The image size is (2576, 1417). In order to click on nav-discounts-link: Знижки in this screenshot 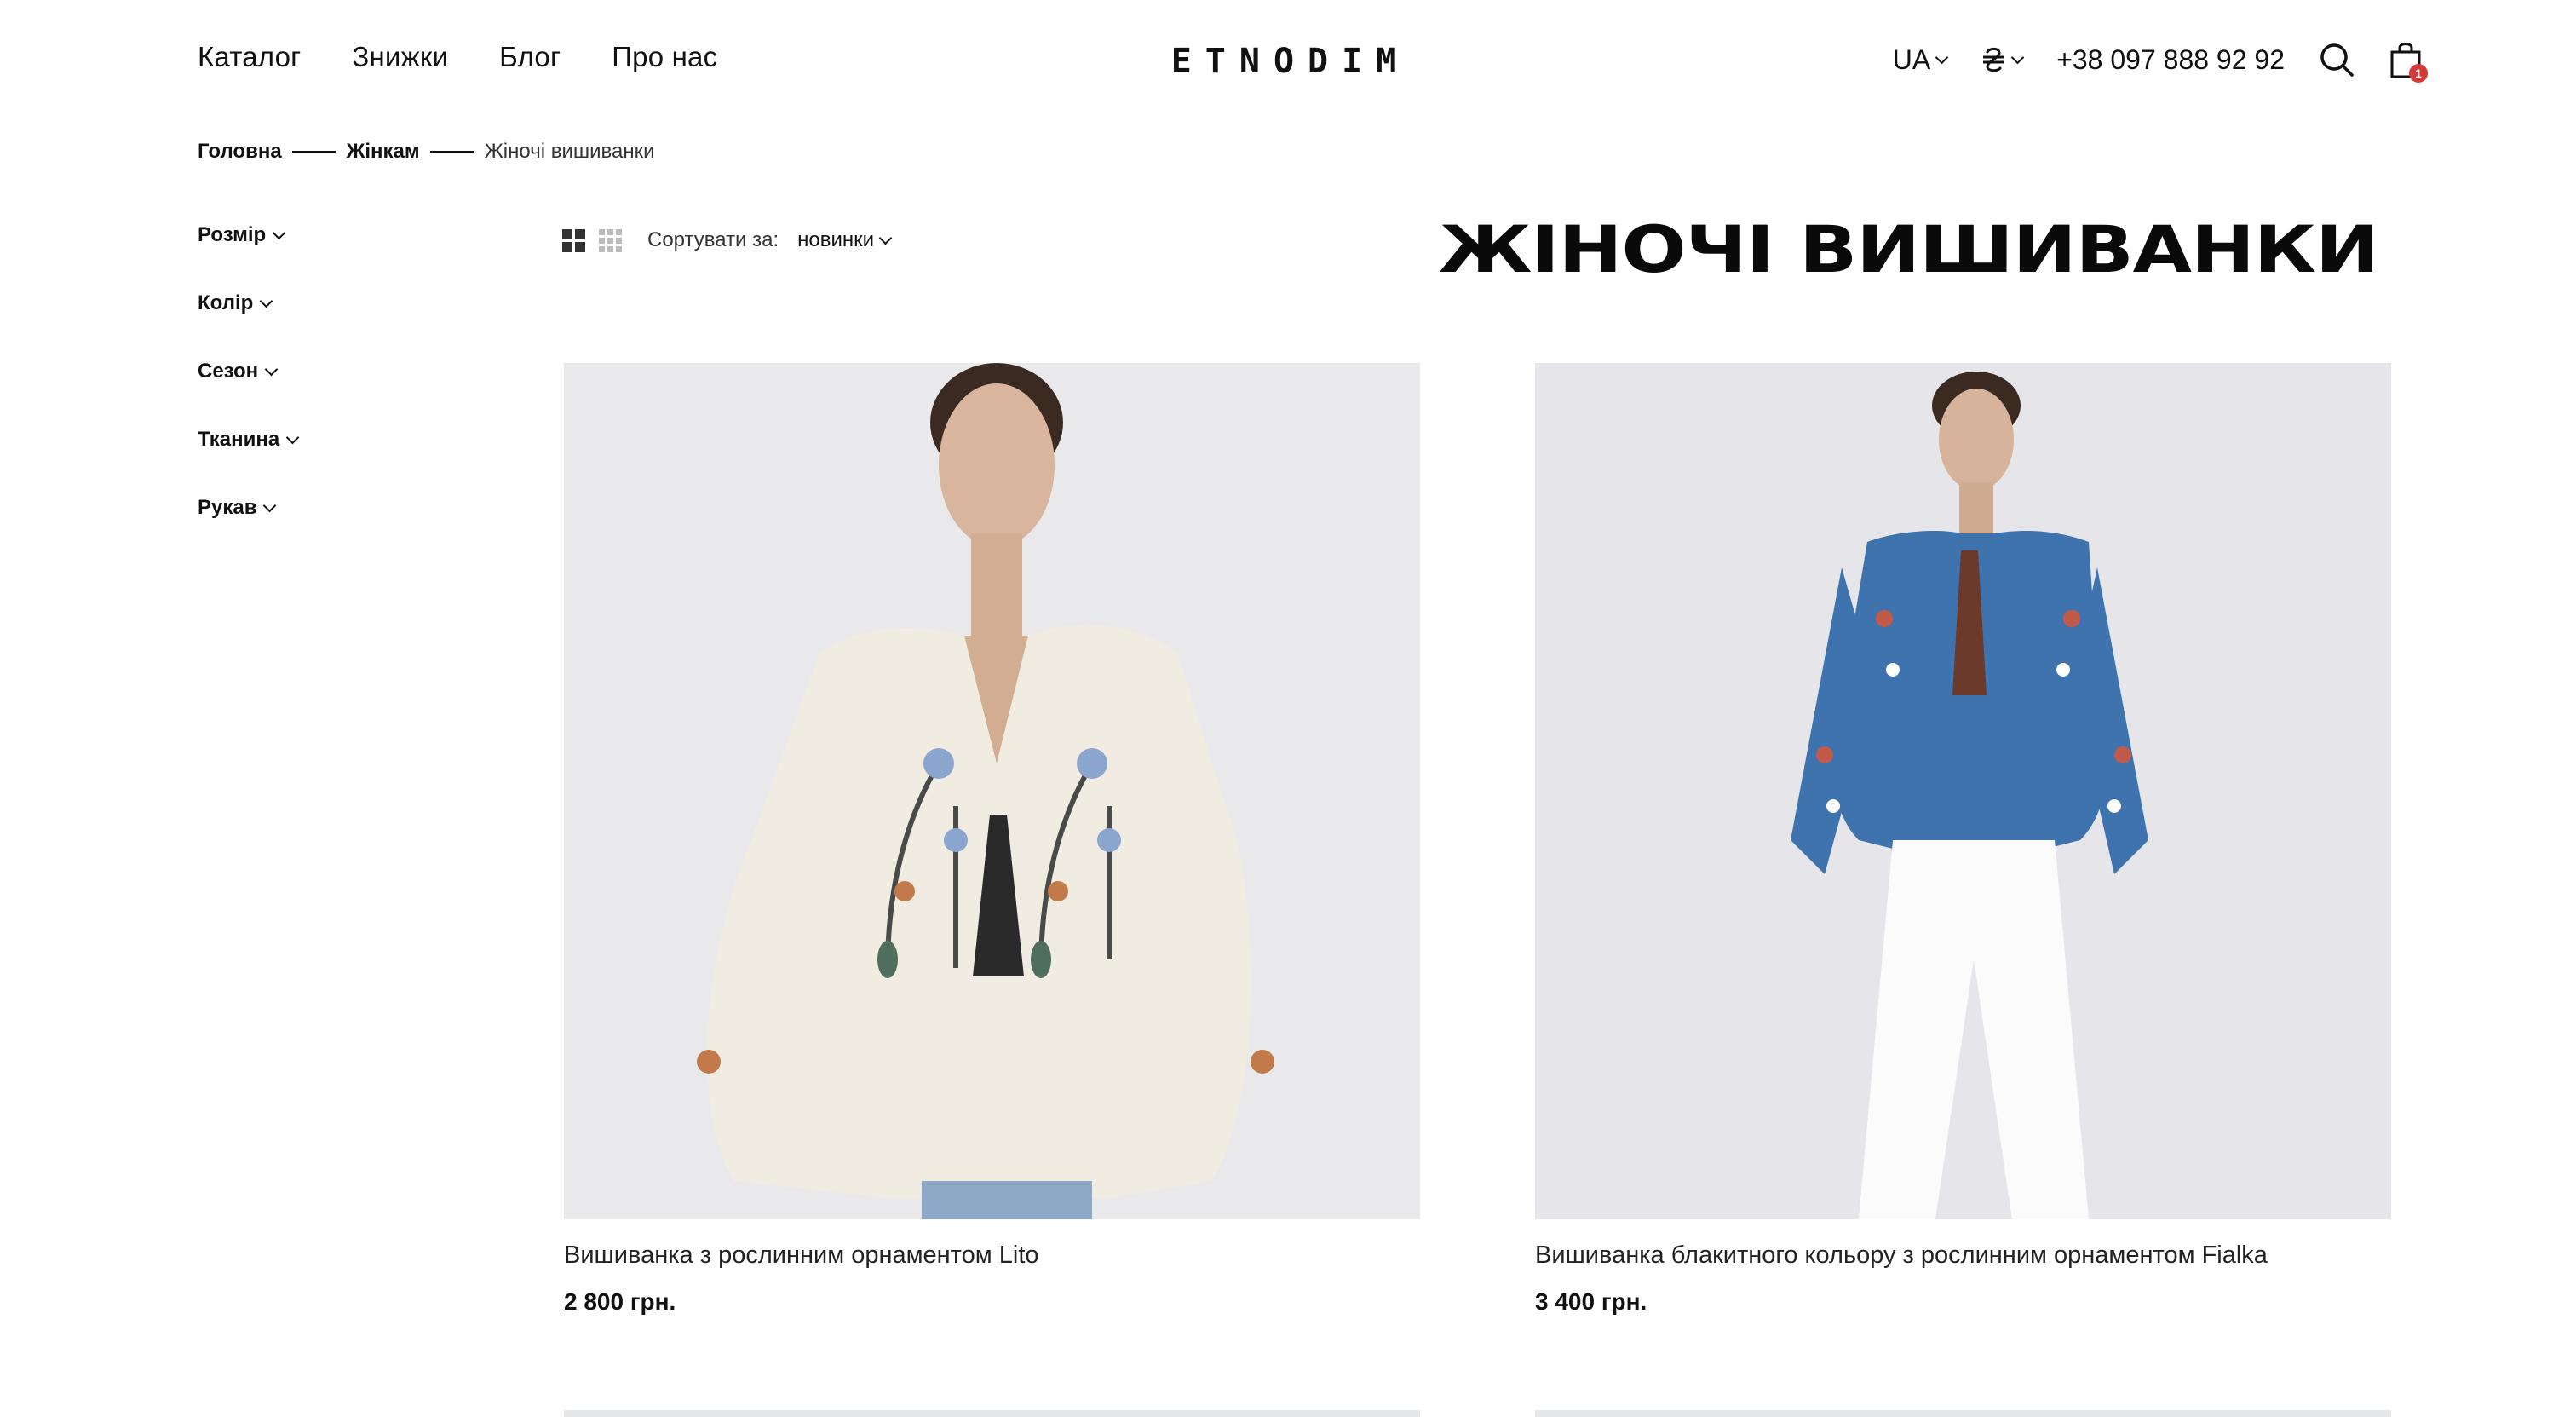, I will do `click(400, 57)`.